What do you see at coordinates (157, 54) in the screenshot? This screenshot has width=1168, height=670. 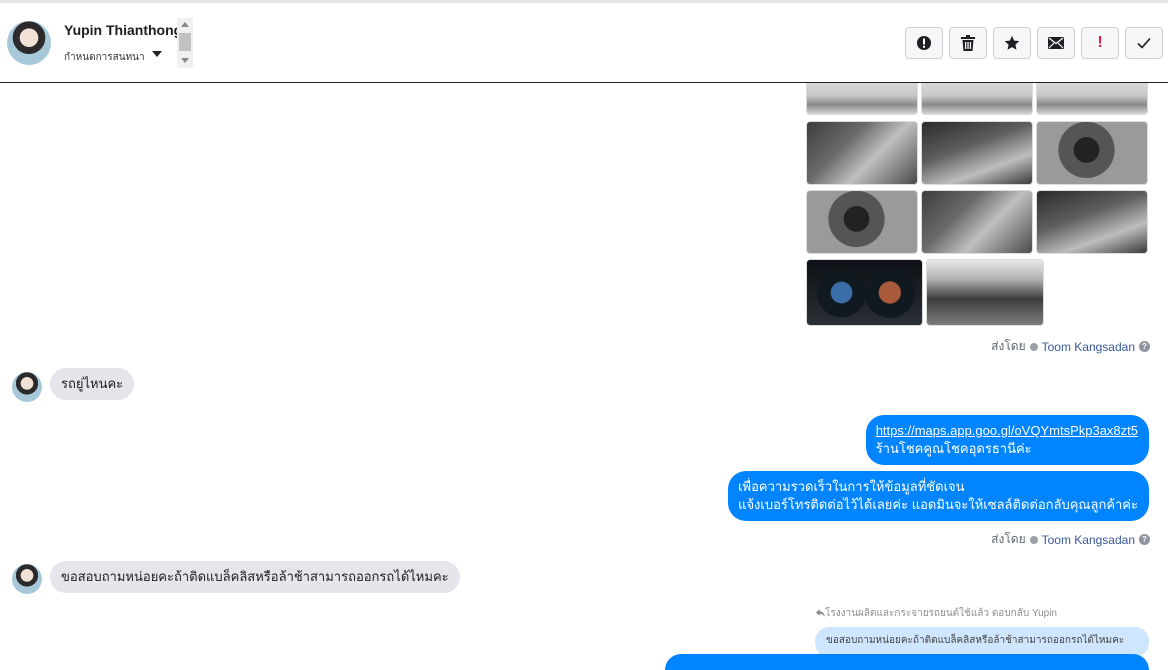 I see `caret-down-icon` at bounding box center [157, 54].